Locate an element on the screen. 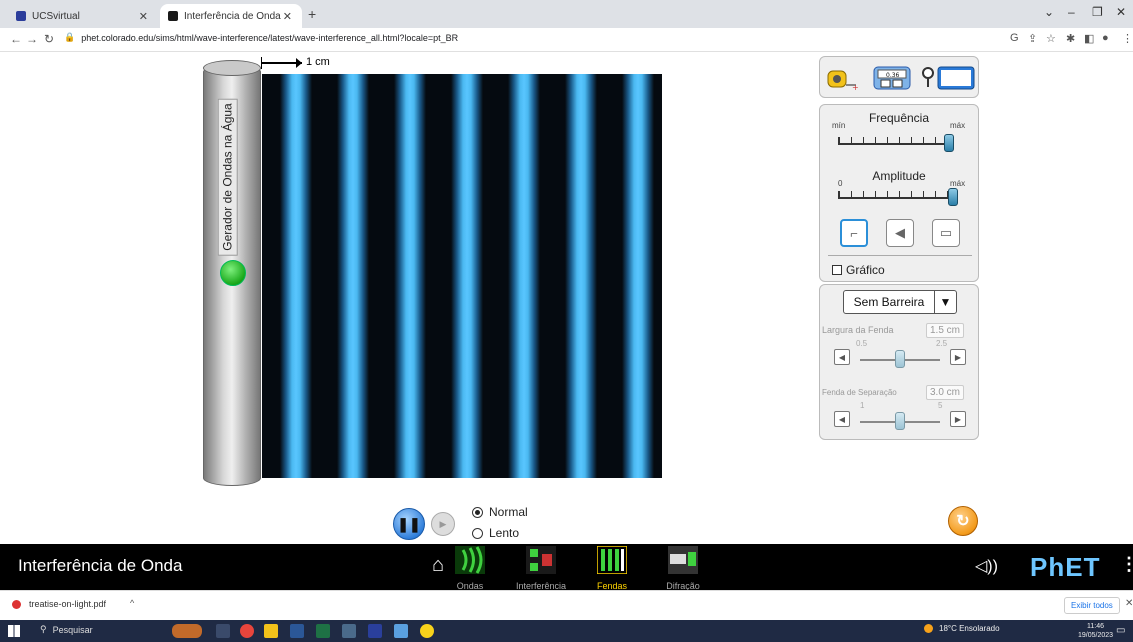 This screenshot has width=1133, height=642. step-button: ▶ is located at coordinates (443, 524).